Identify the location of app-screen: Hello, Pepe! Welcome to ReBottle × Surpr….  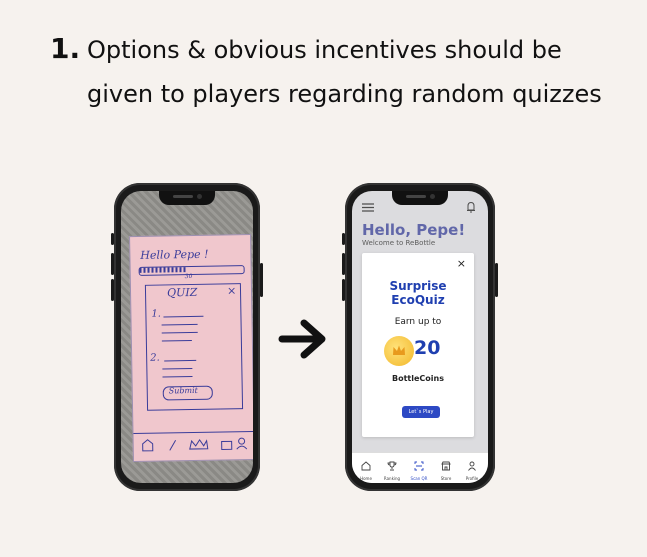
(420, 337).